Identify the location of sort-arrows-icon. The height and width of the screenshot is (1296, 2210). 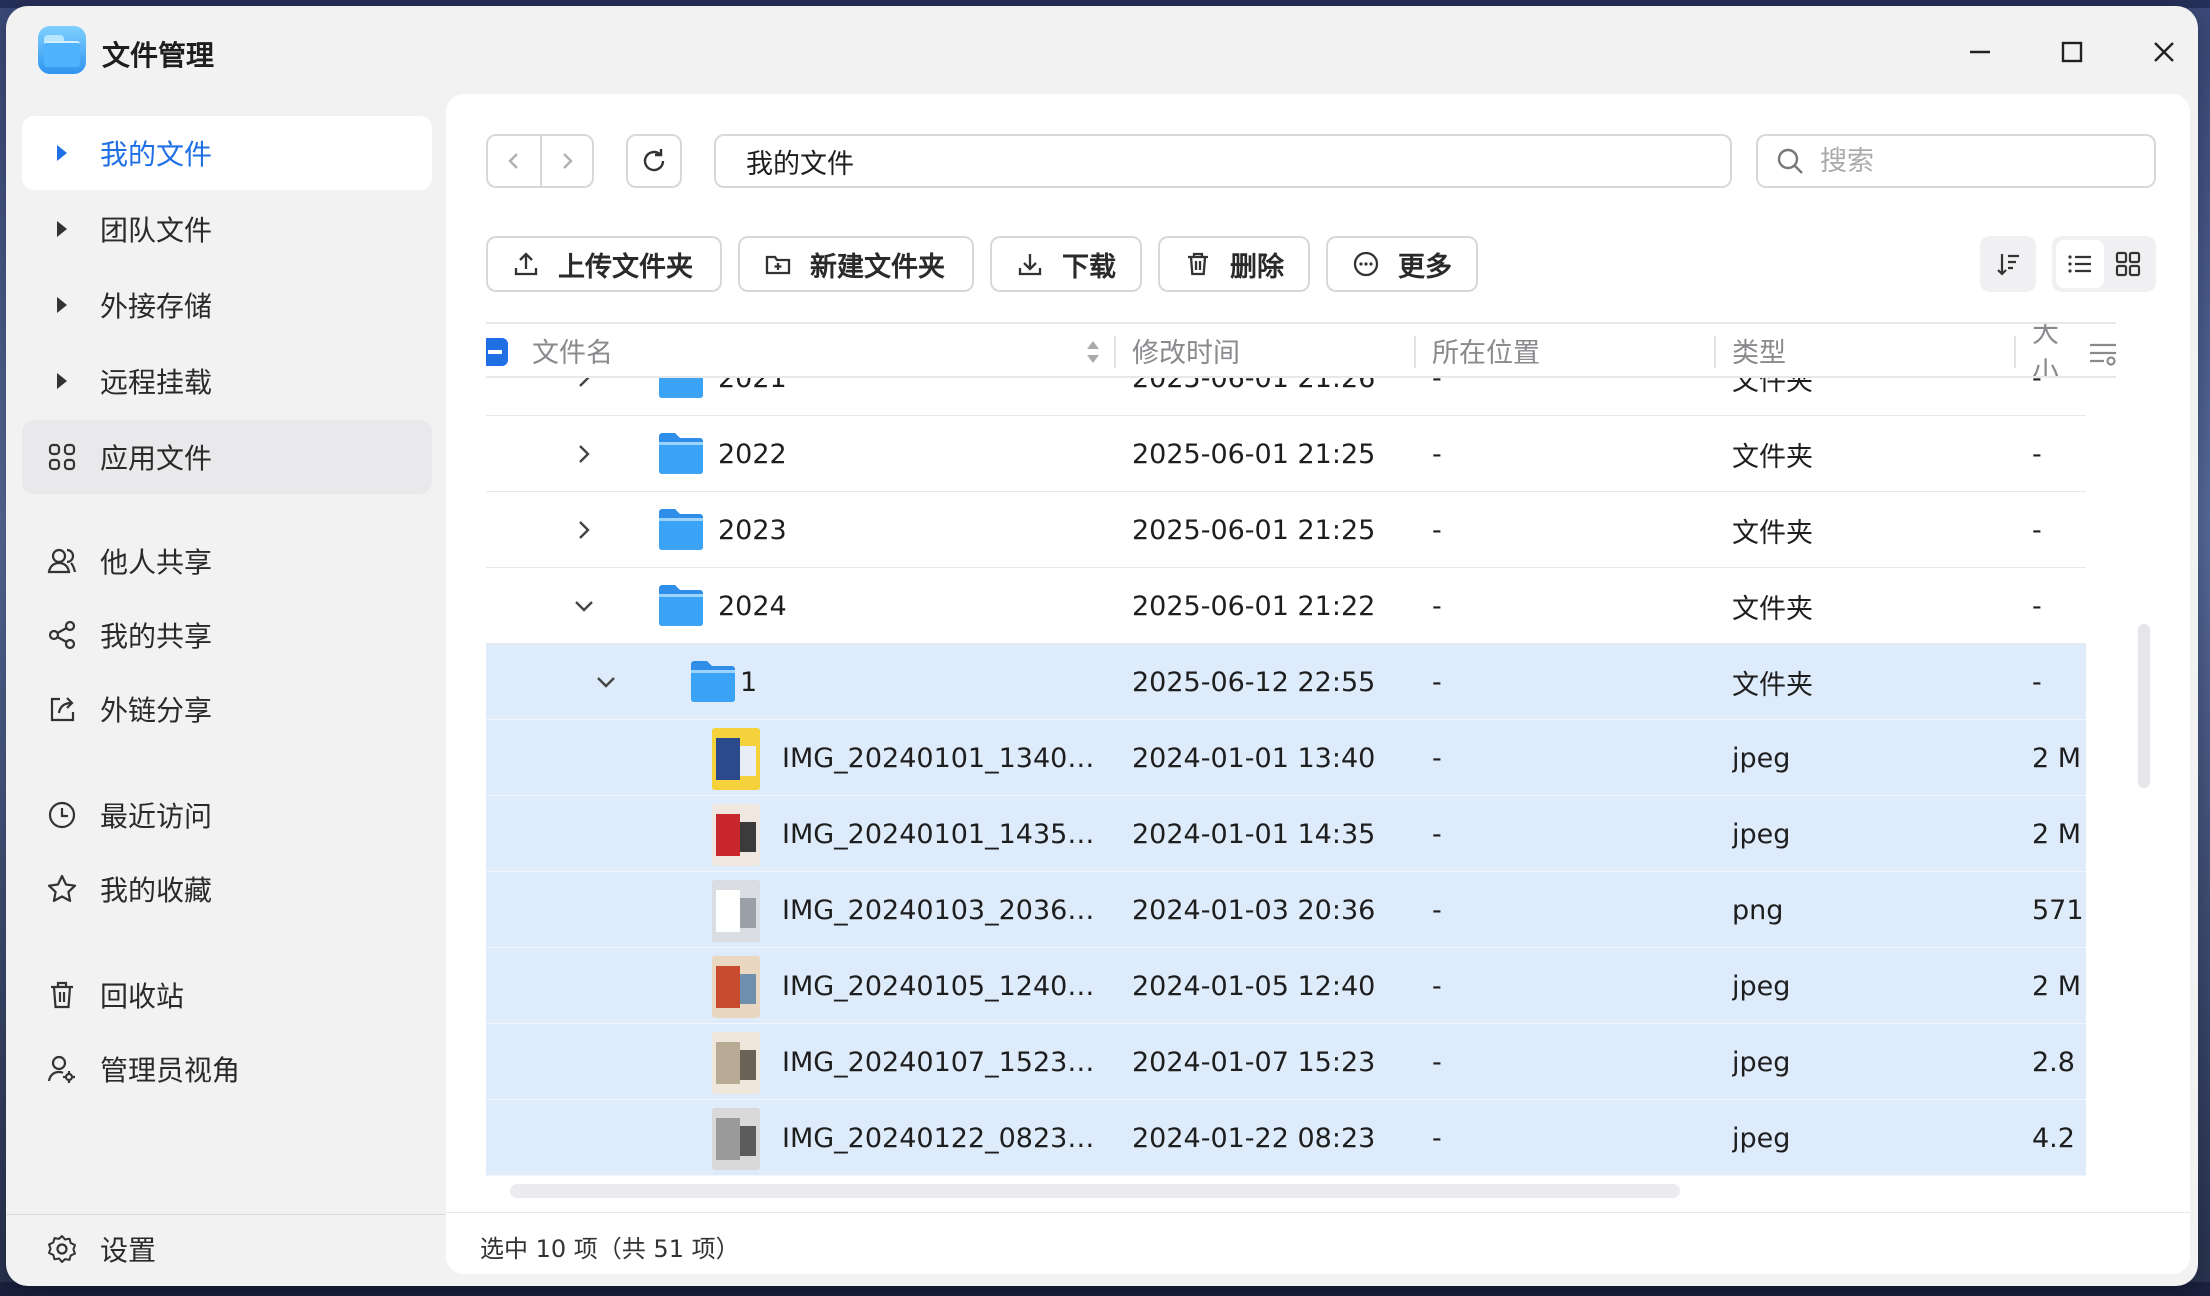
(1093, 352).